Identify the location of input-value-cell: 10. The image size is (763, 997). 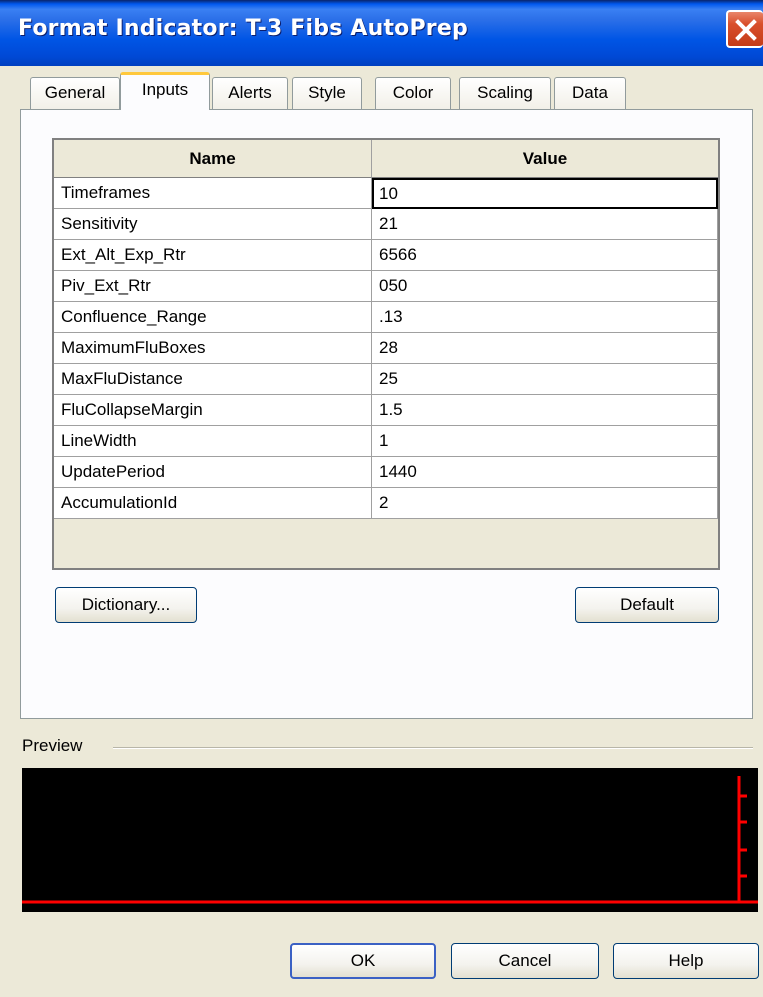
(545, 193).